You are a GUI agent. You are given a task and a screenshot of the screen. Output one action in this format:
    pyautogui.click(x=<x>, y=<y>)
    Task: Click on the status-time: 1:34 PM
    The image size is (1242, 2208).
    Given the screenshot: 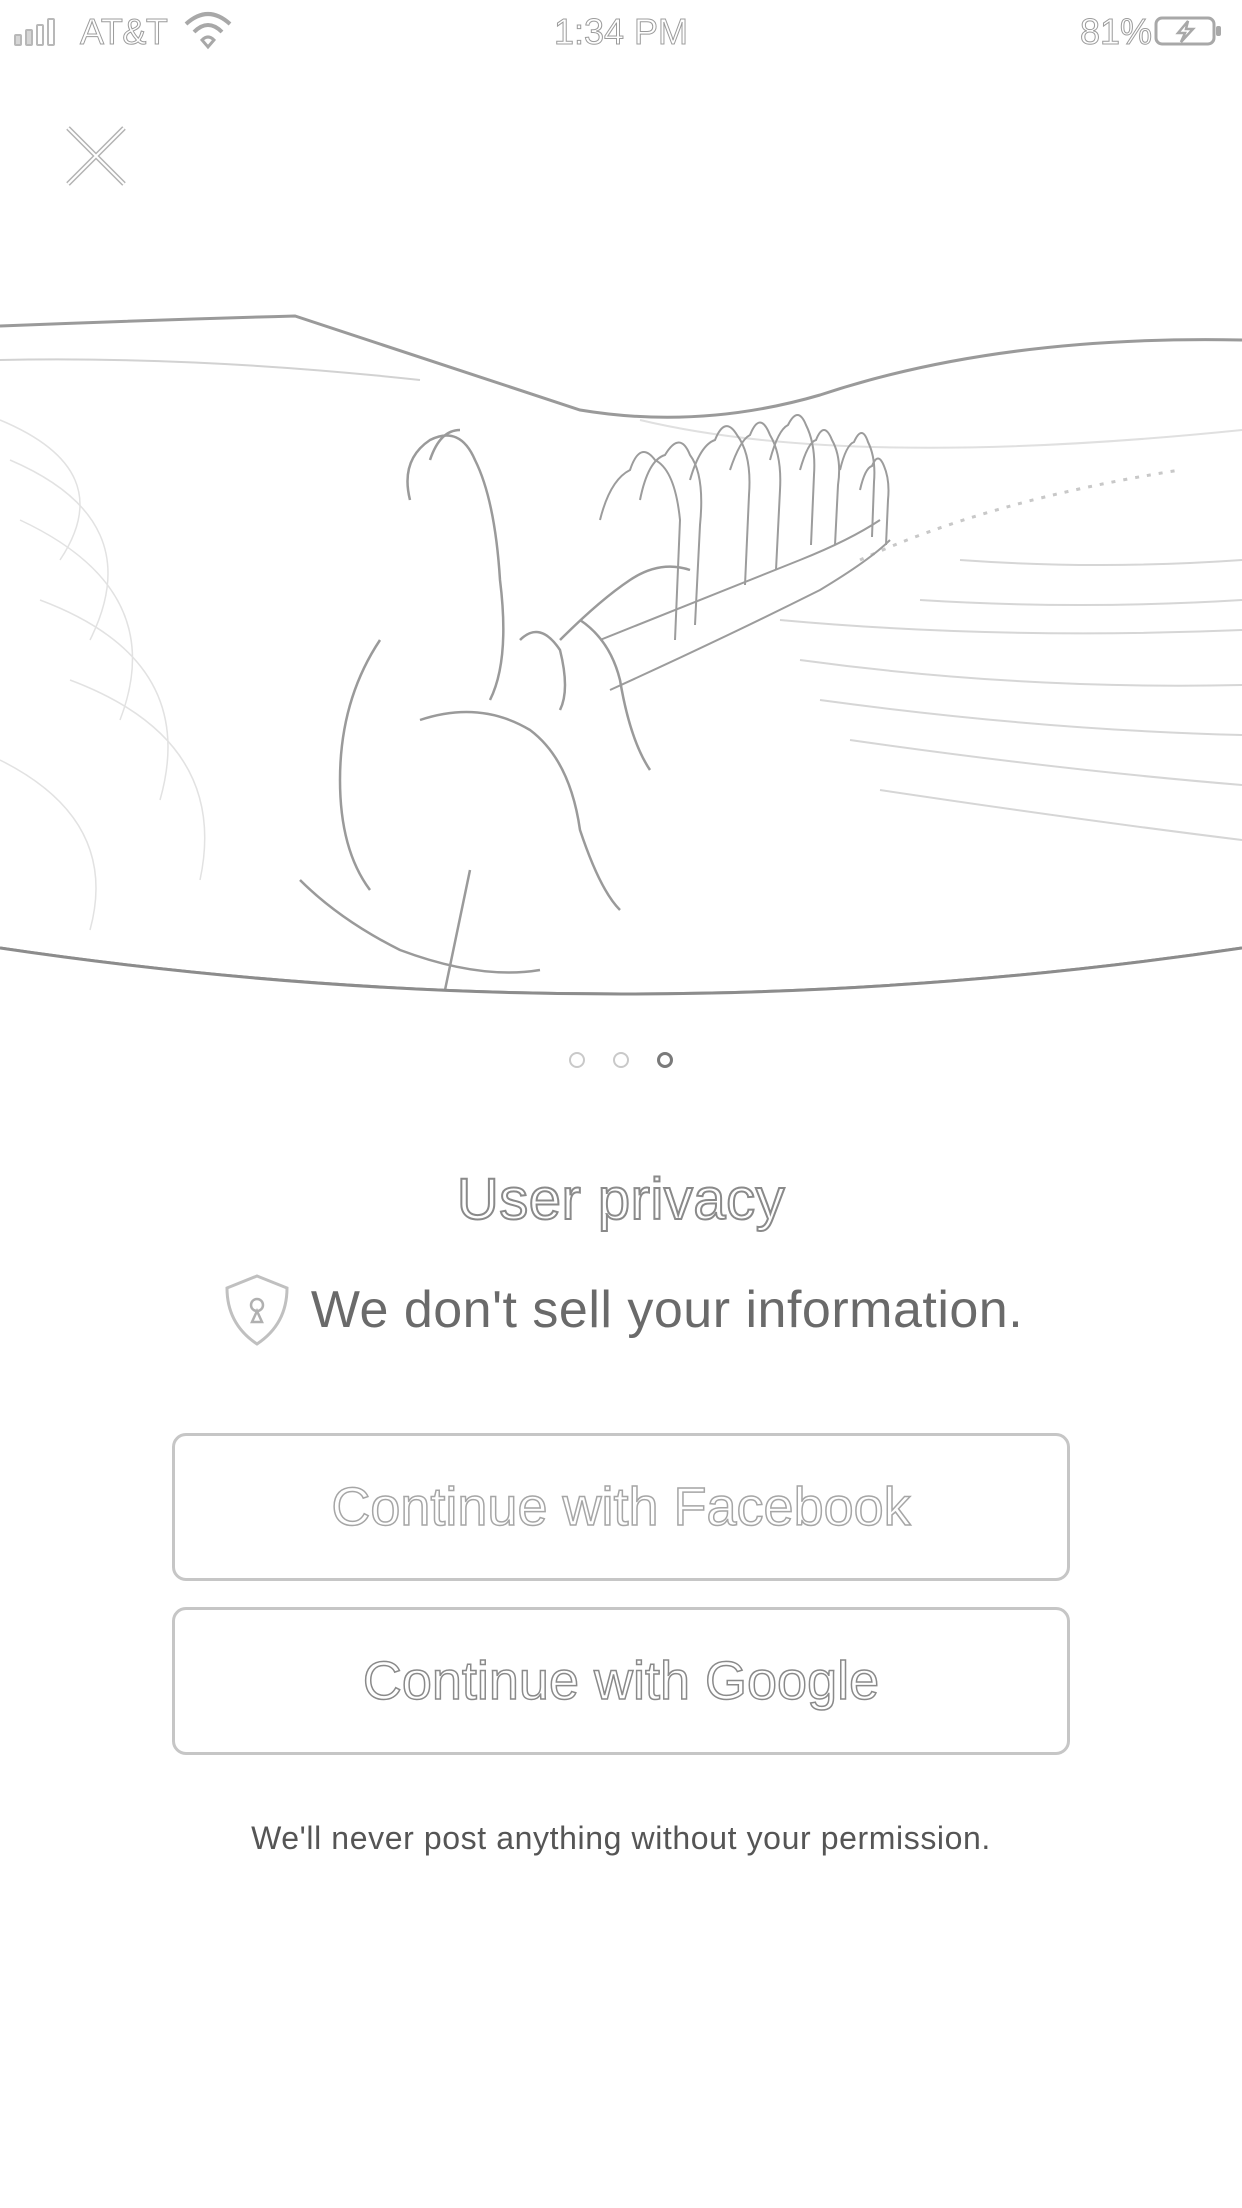 What is the action you would take?
    pyautogui.click(x=621, y=32)
    